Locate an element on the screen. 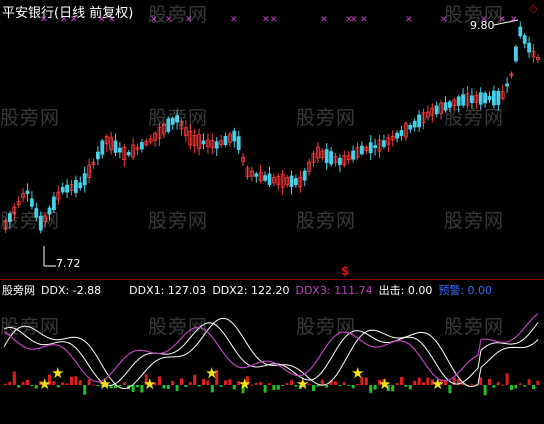  signal-marker: $ is located at coordinates (345, 271).